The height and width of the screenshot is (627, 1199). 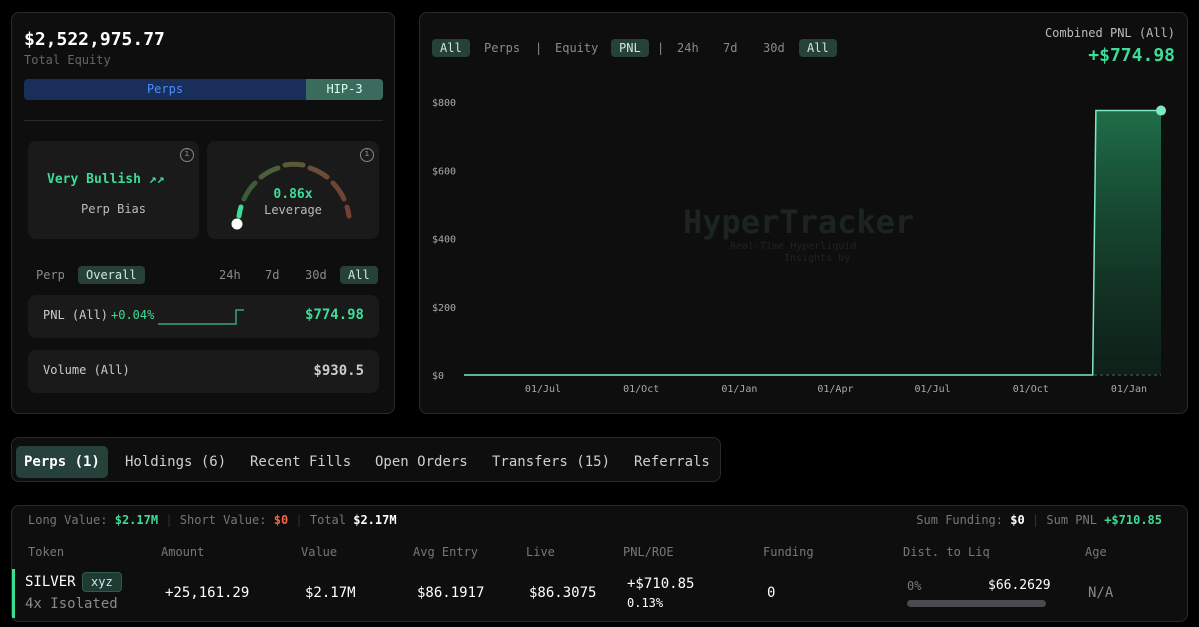 What do you see at coordinates (444, 240) in the screenshot?
I see `y-tick-label: $400` at bounding box center [444, 240].